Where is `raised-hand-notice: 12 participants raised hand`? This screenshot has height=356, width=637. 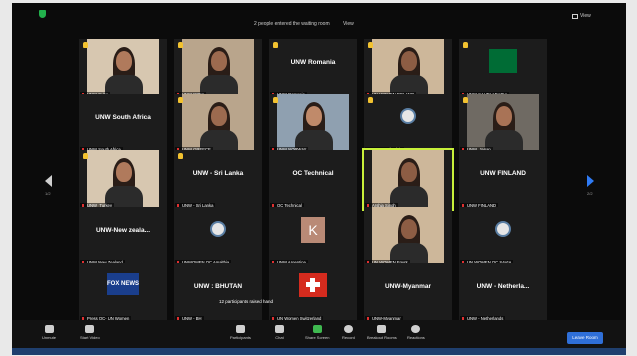
raised-hand-notice: 12 participants raised hand is located at coordinates (246, 301).